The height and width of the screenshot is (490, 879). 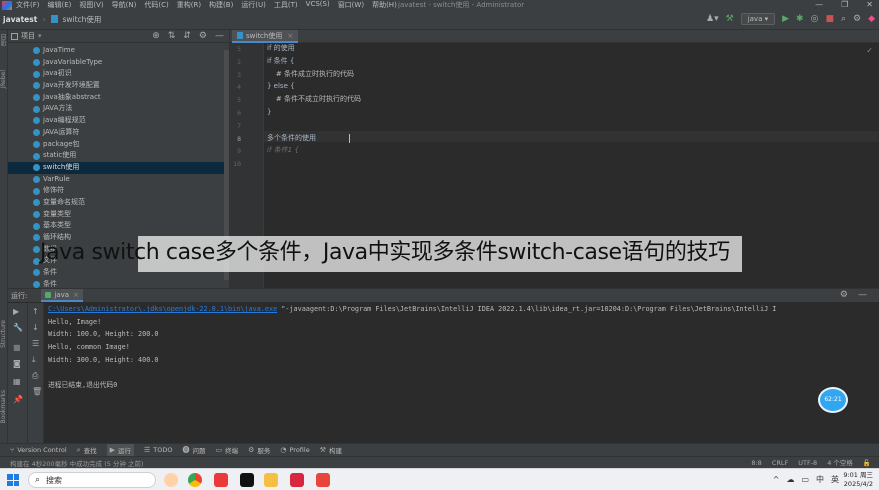 I want to click on tray-item: 英, so click(x=835, y=479).